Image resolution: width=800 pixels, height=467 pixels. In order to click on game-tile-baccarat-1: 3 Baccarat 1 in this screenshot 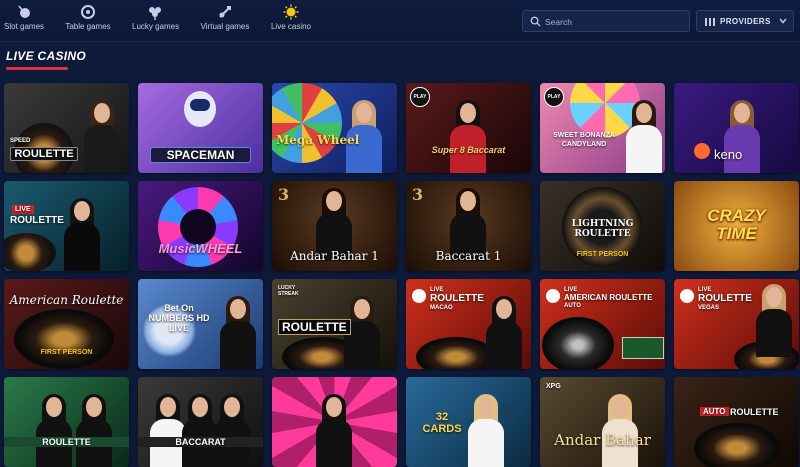, I will do `click(468, 226)`.